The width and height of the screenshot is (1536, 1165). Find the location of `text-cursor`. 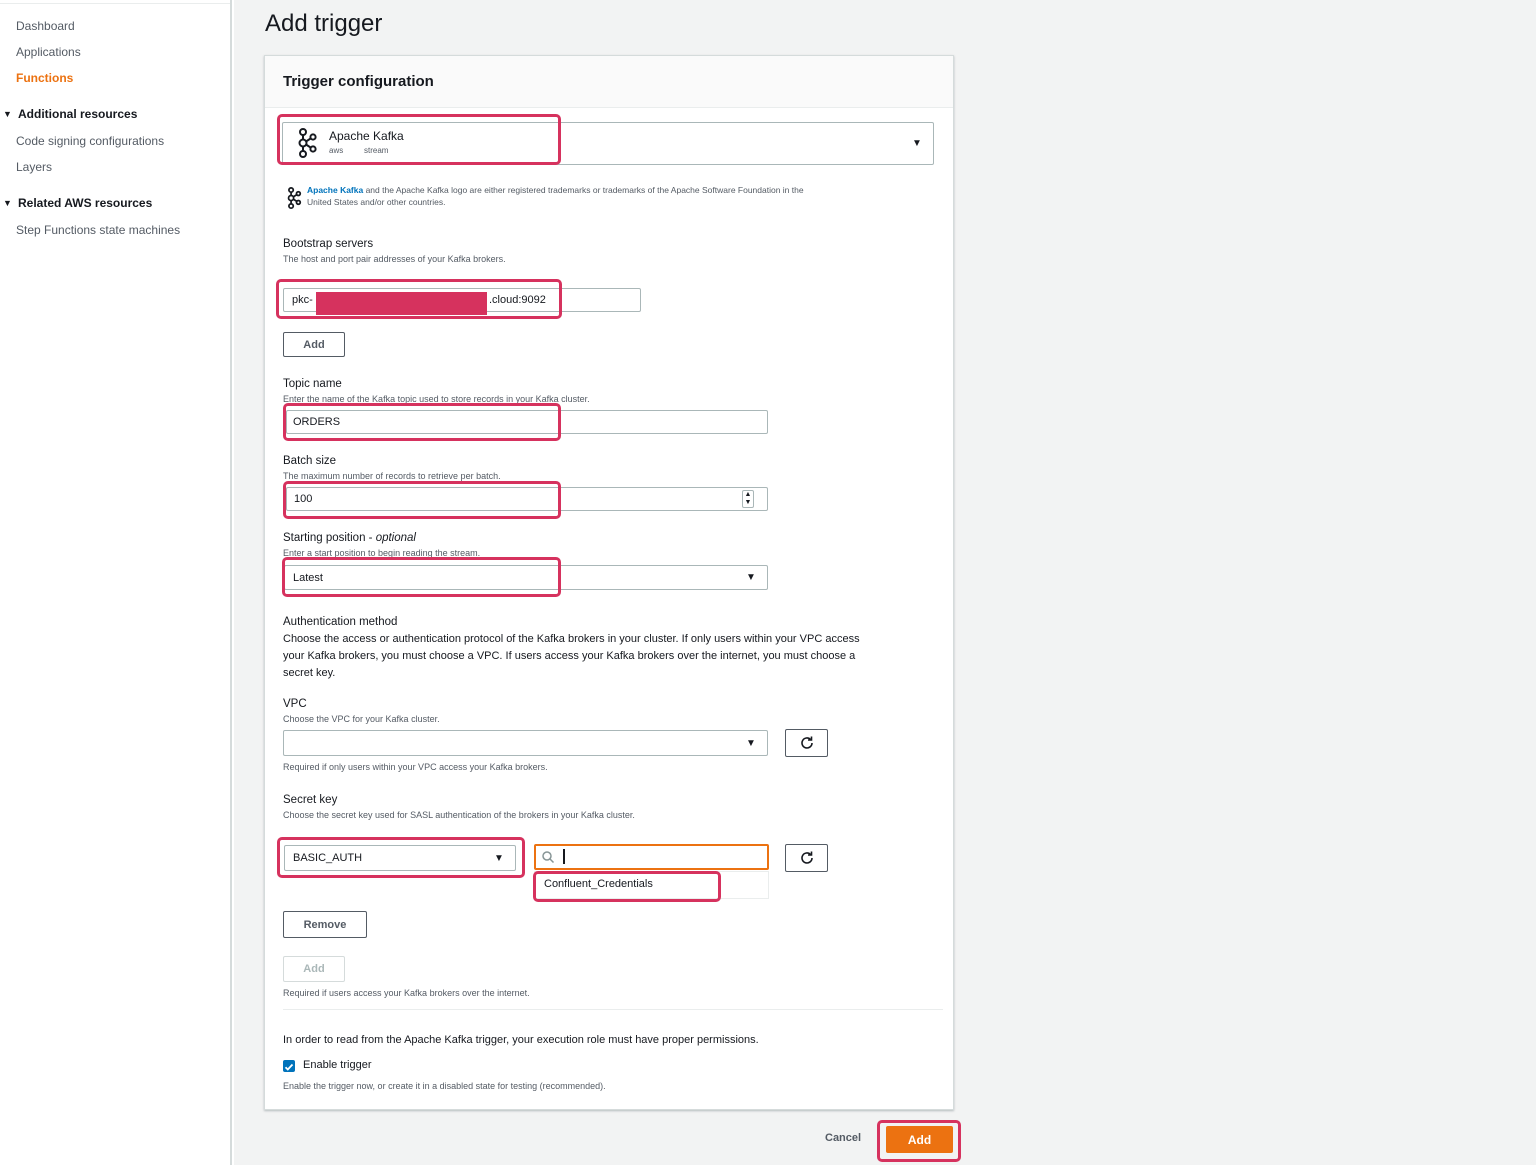

text-cursor is located at coordinates (564, 856).